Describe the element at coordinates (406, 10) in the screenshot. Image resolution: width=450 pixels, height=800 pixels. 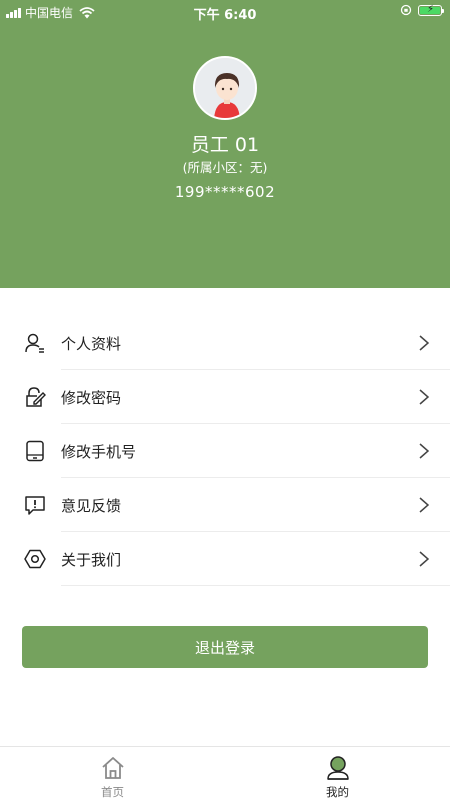
I see `orientation-lock-icon` at that location.